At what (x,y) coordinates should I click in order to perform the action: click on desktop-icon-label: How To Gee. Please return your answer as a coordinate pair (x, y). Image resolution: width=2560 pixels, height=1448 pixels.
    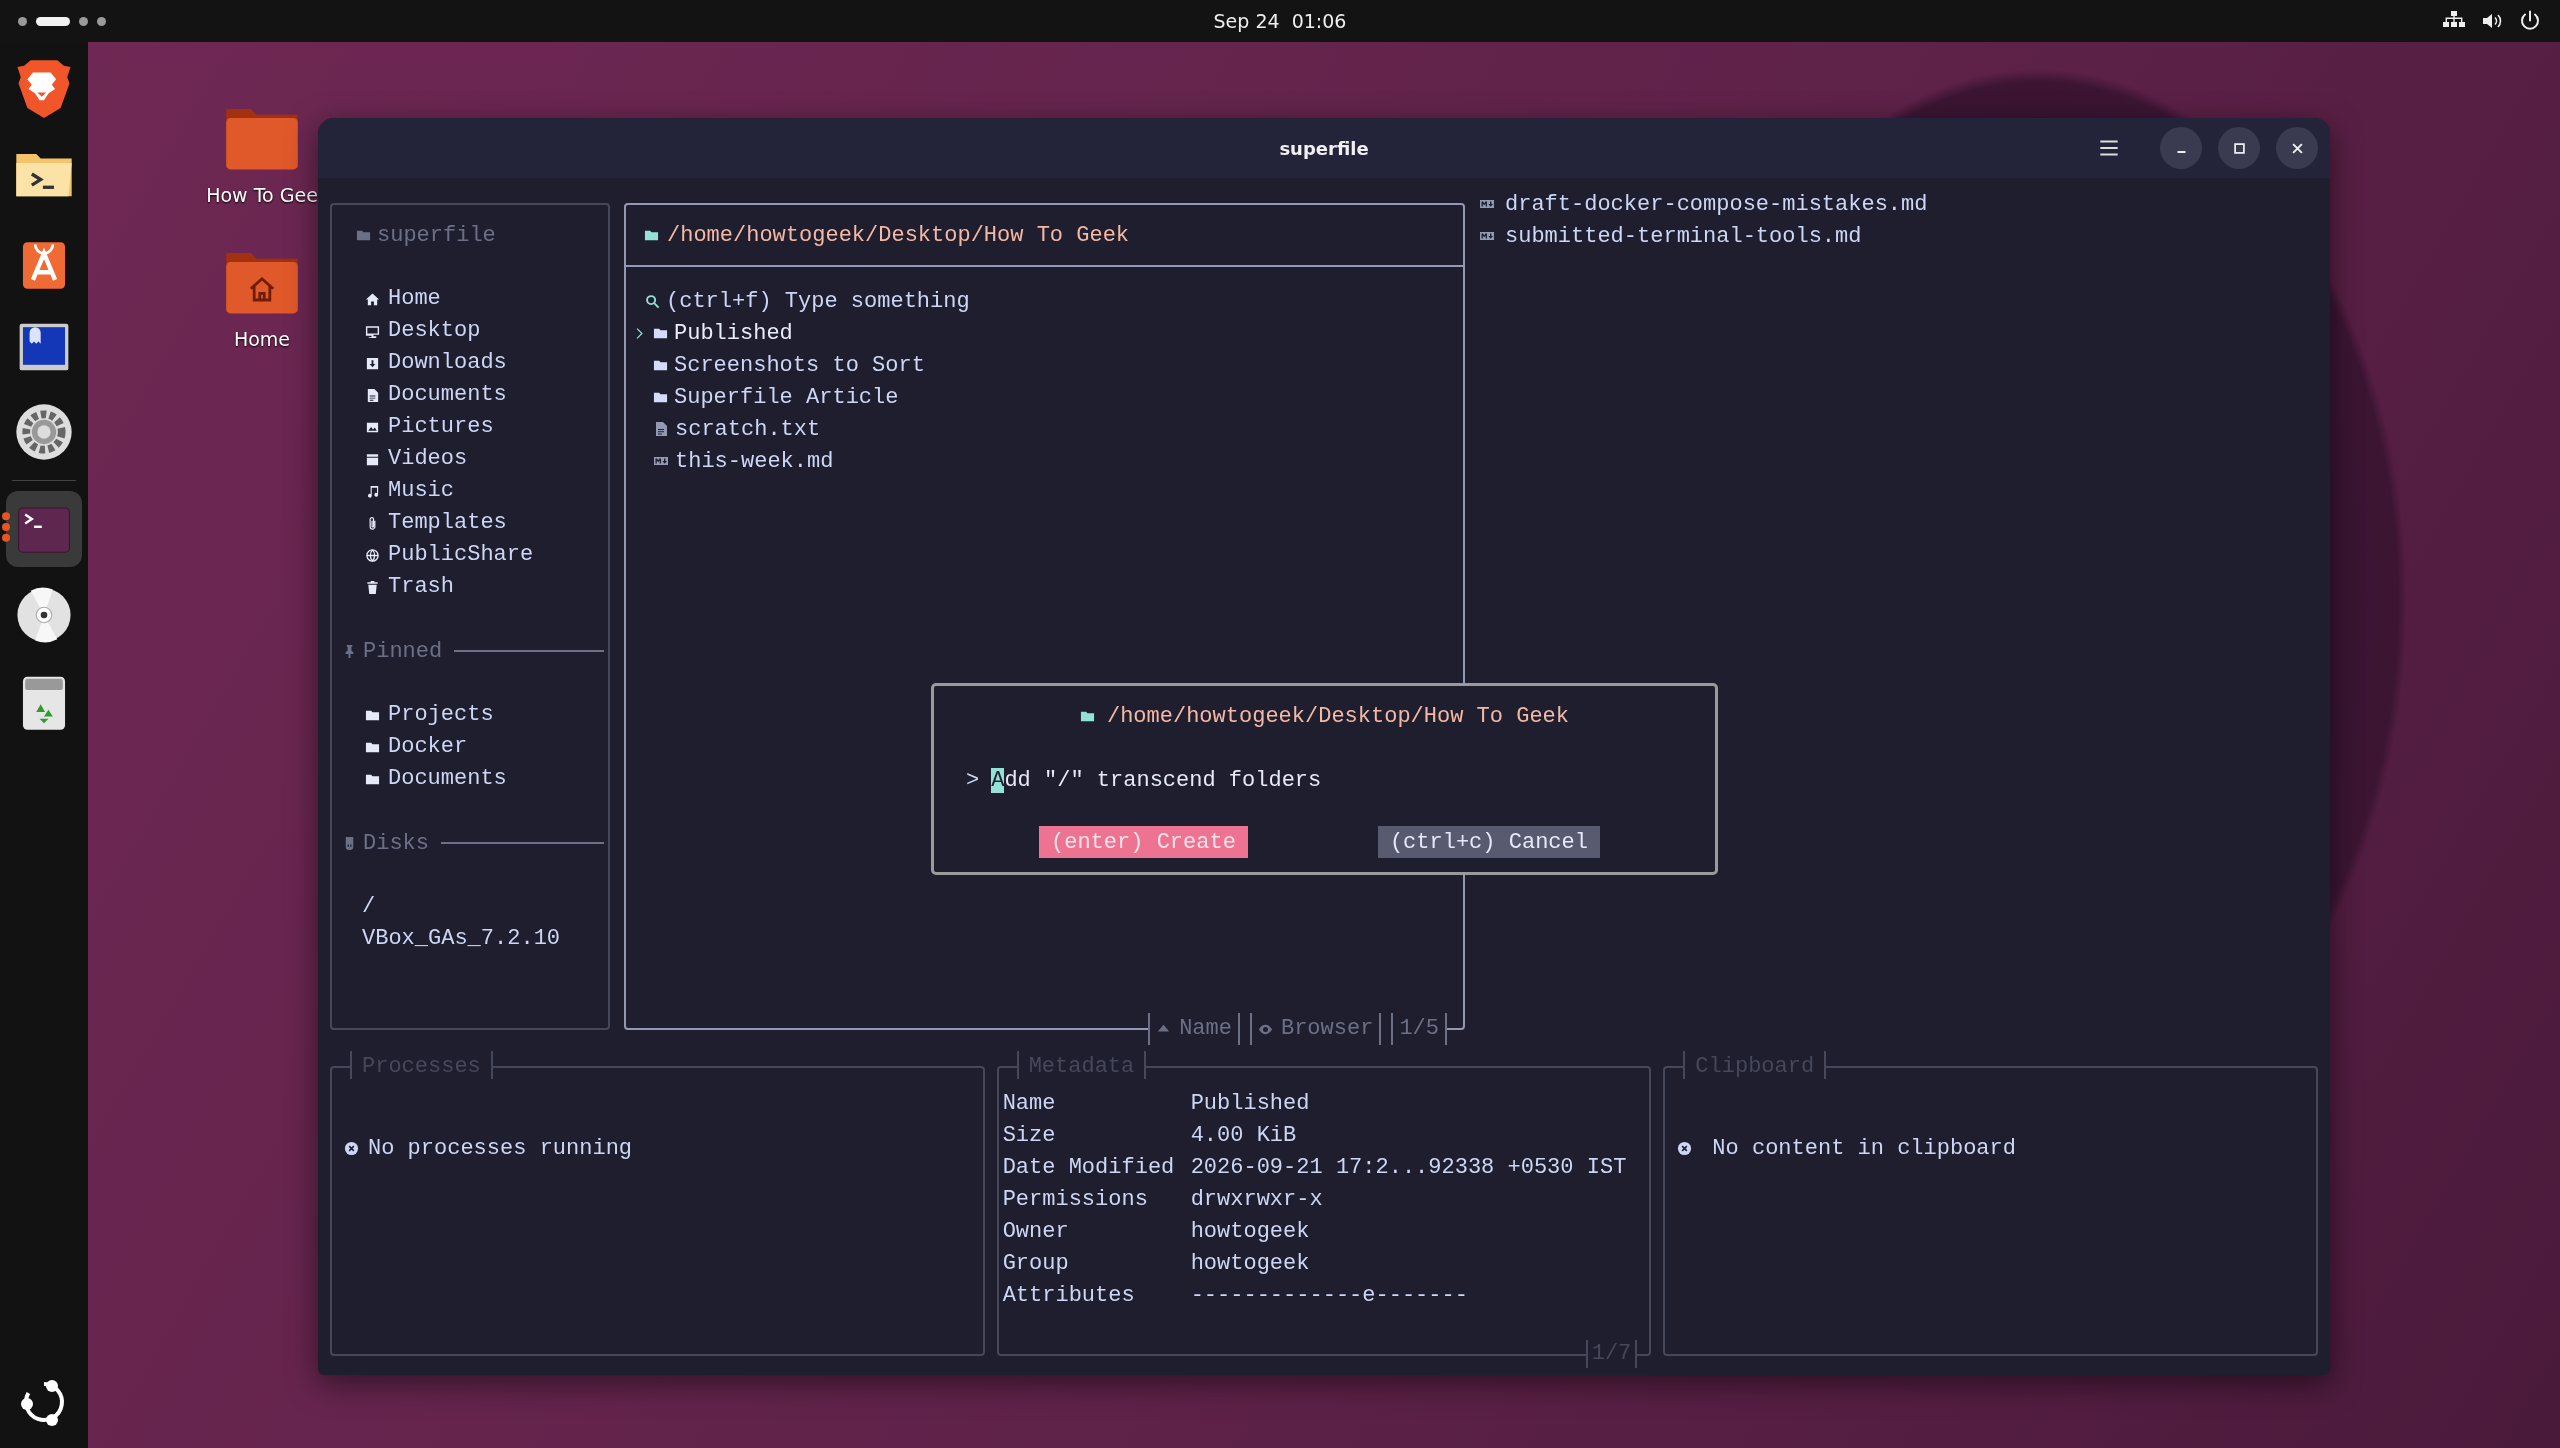
    Looking at the image, I should click on (262, 195).